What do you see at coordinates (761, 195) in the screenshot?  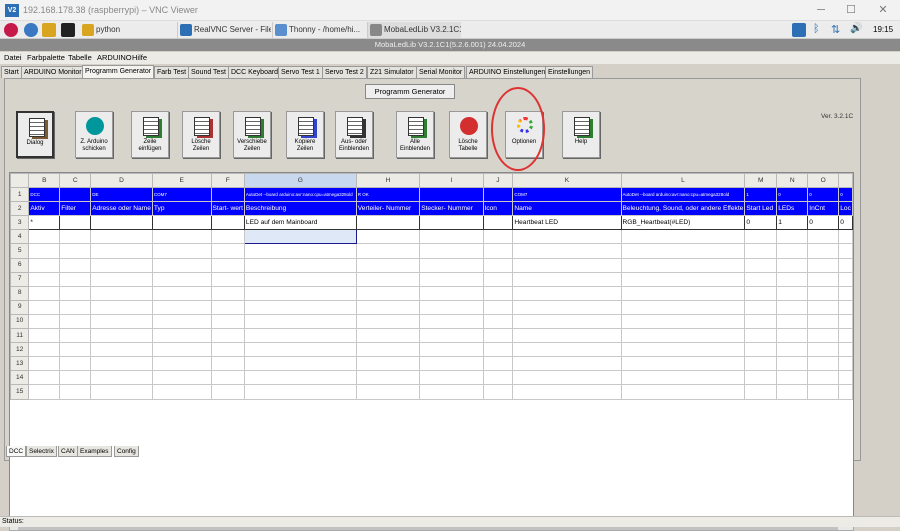 I see `grid-cell: 1` at bounding box center [761, 195].